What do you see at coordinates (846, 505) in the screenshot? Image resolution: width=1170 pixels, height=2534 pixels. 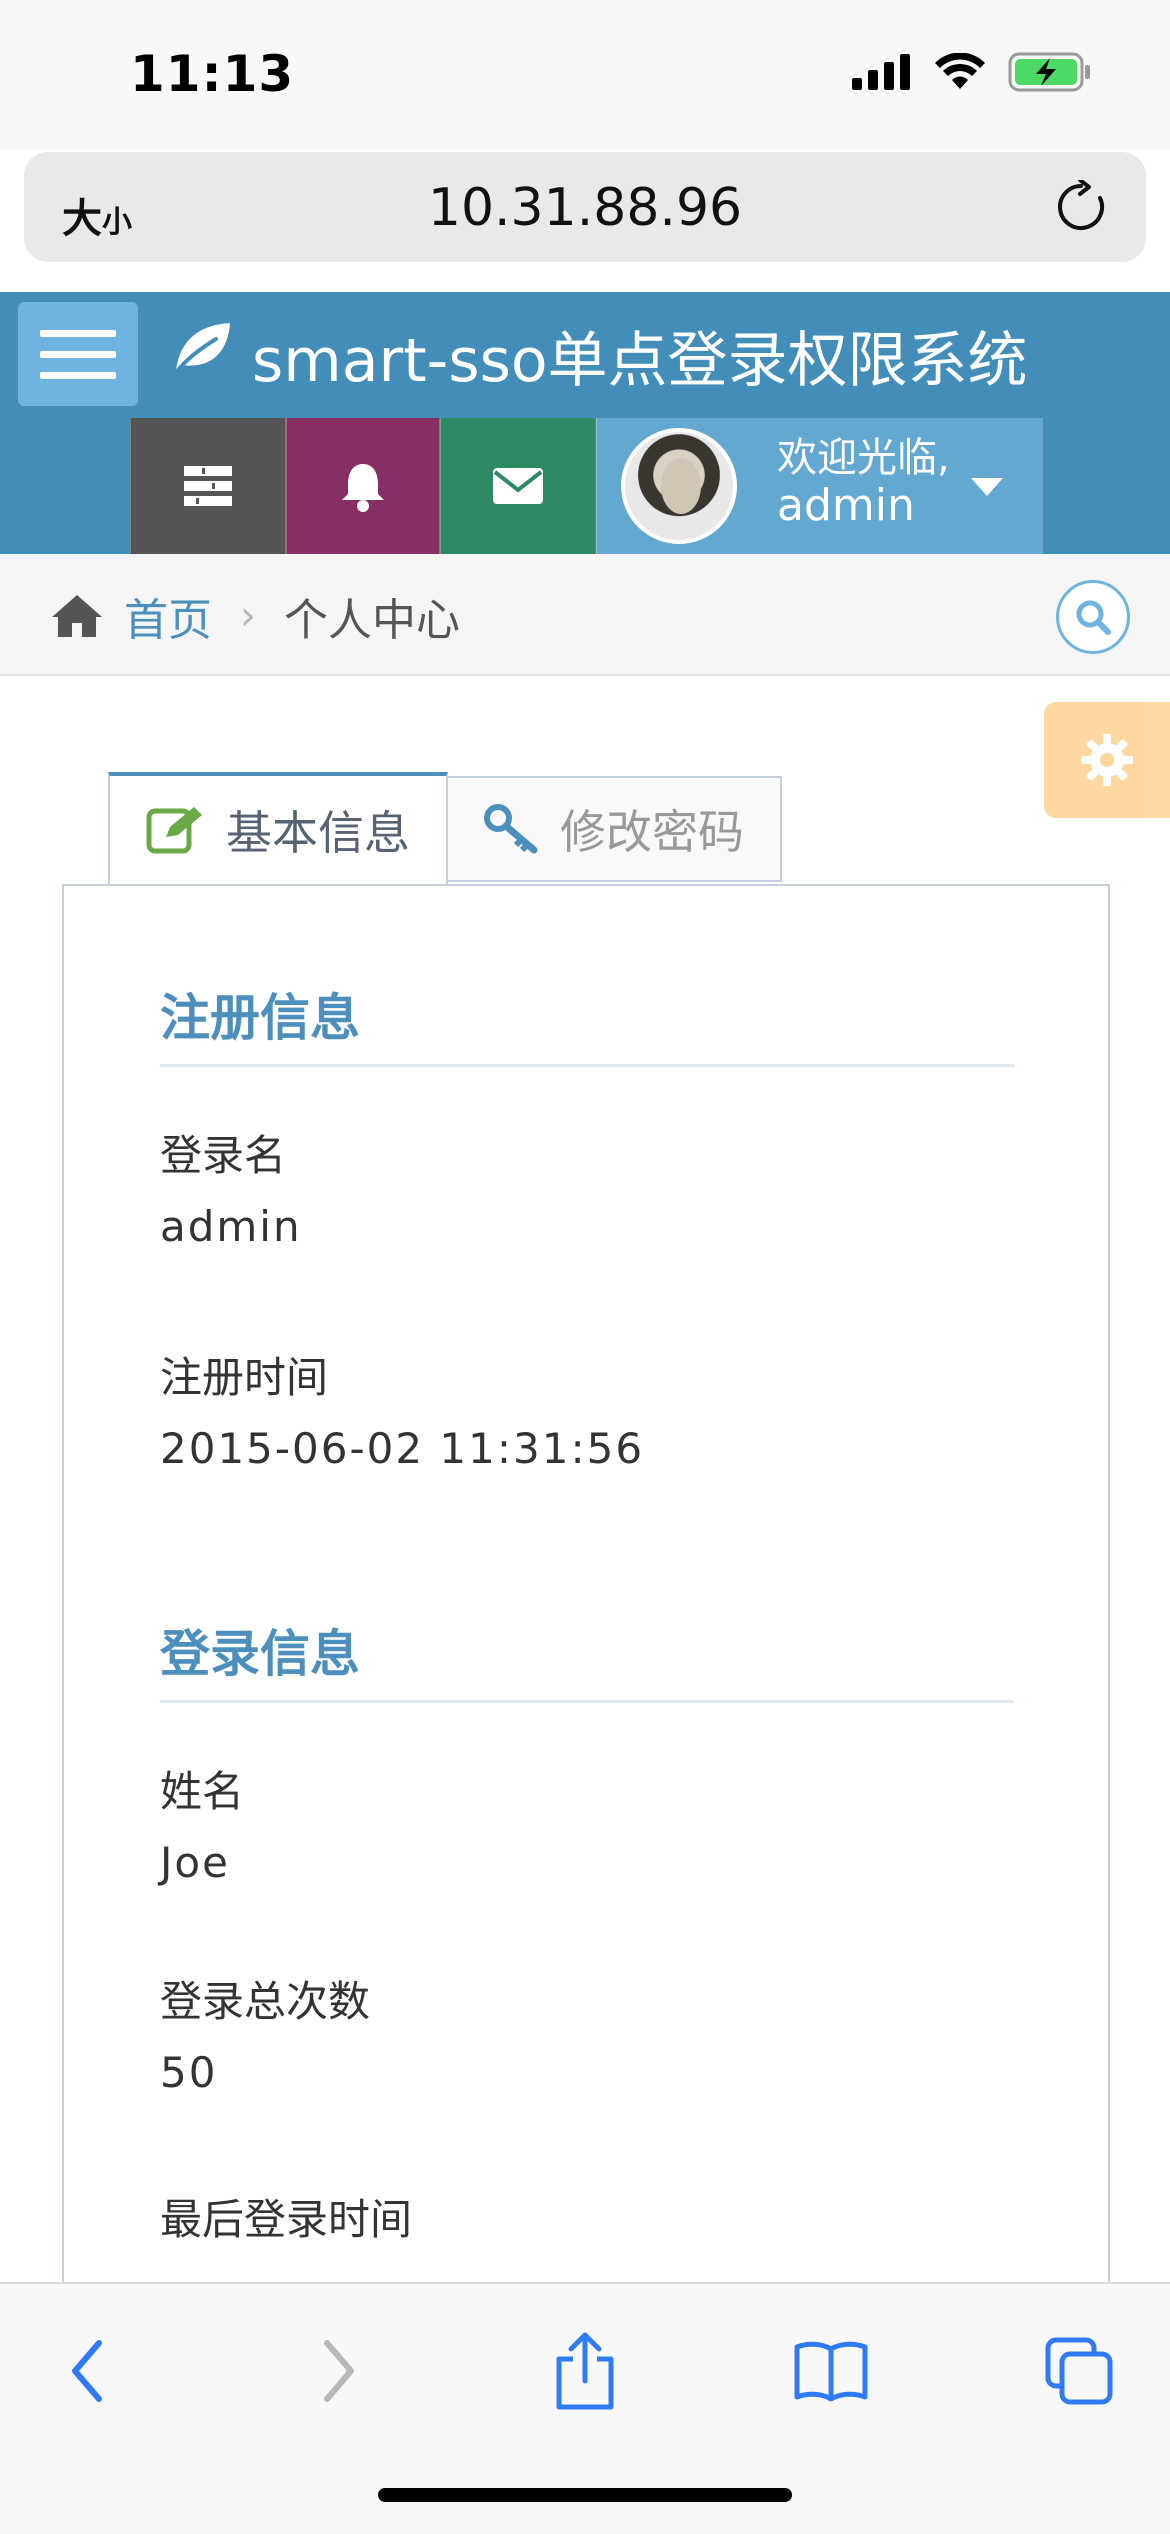 I see `user-name: admin` at bounding box center [846, 505].